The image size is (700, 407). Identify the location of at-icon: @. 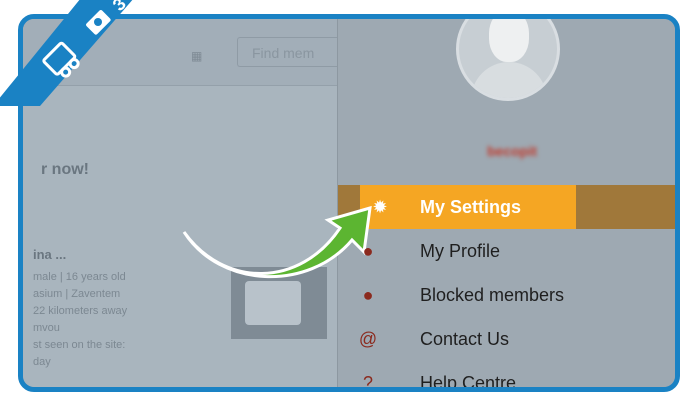
(368, 338).